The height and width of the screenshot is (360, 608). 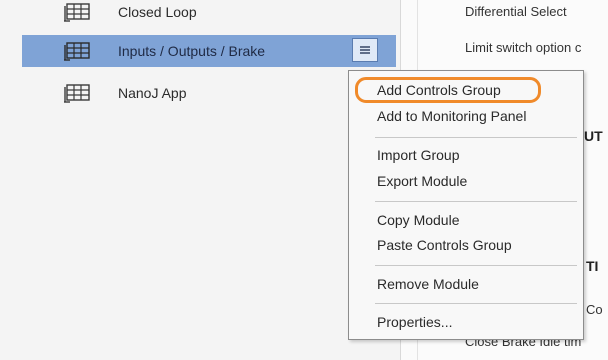 I want to click on section-heading-partial: TI, so click(x=592, y=266).